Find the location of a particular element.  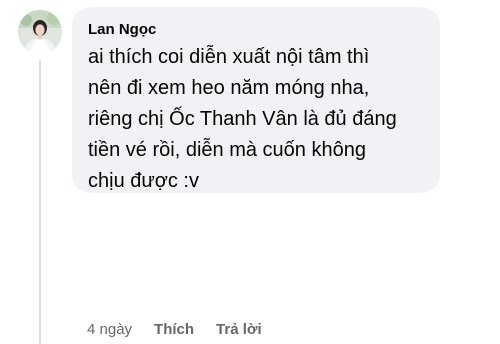

reply-button: Trả lời is located at coordinates (239, 329).